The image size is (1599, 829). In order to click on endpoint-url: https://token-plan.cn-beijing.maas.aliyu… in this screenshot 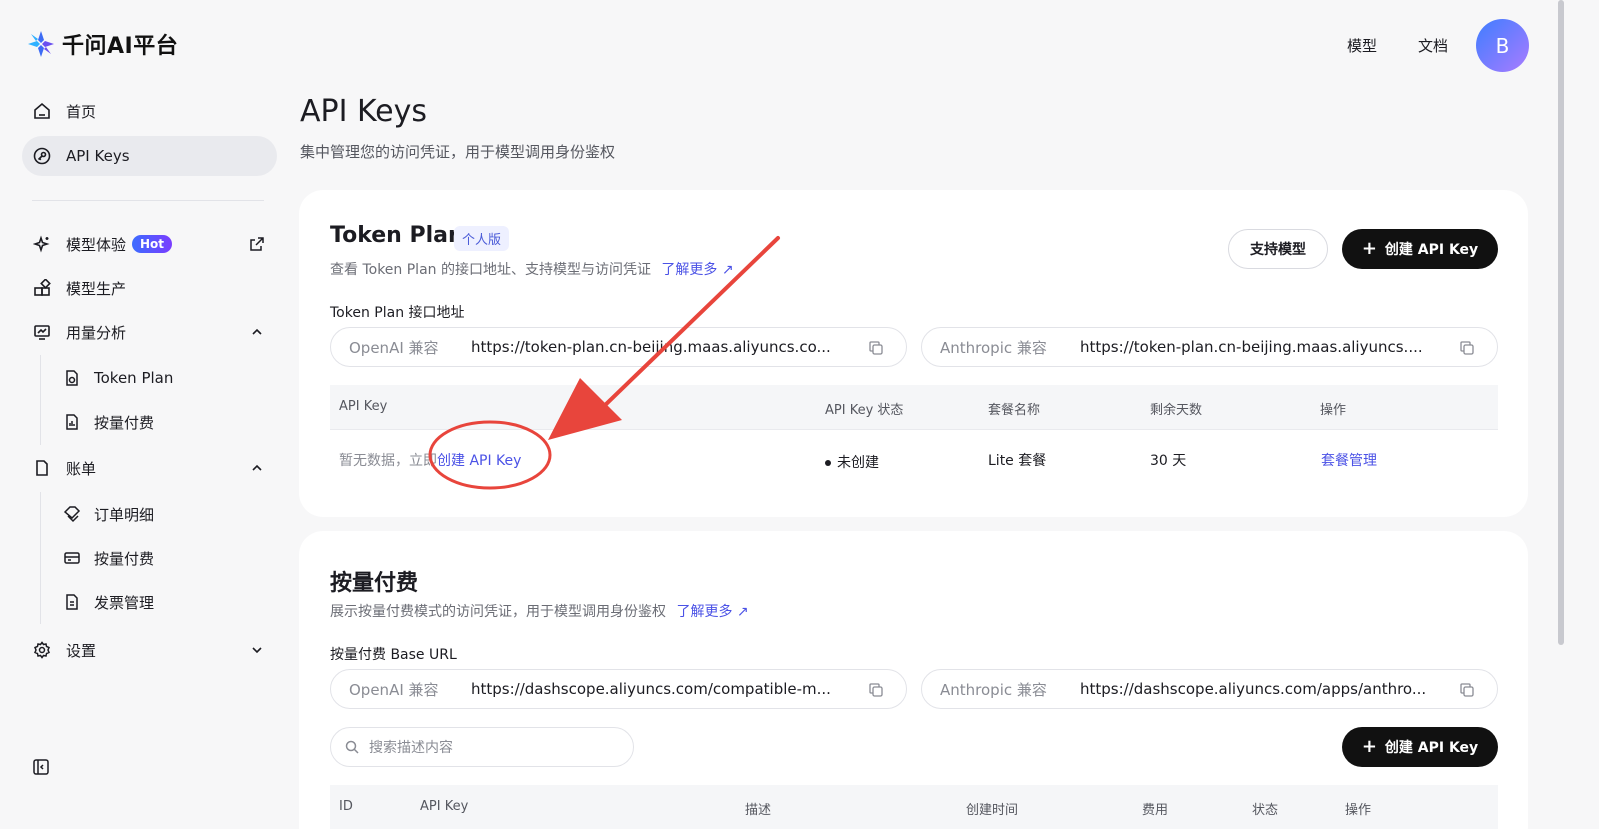, I will do `click(1251, 347)`.